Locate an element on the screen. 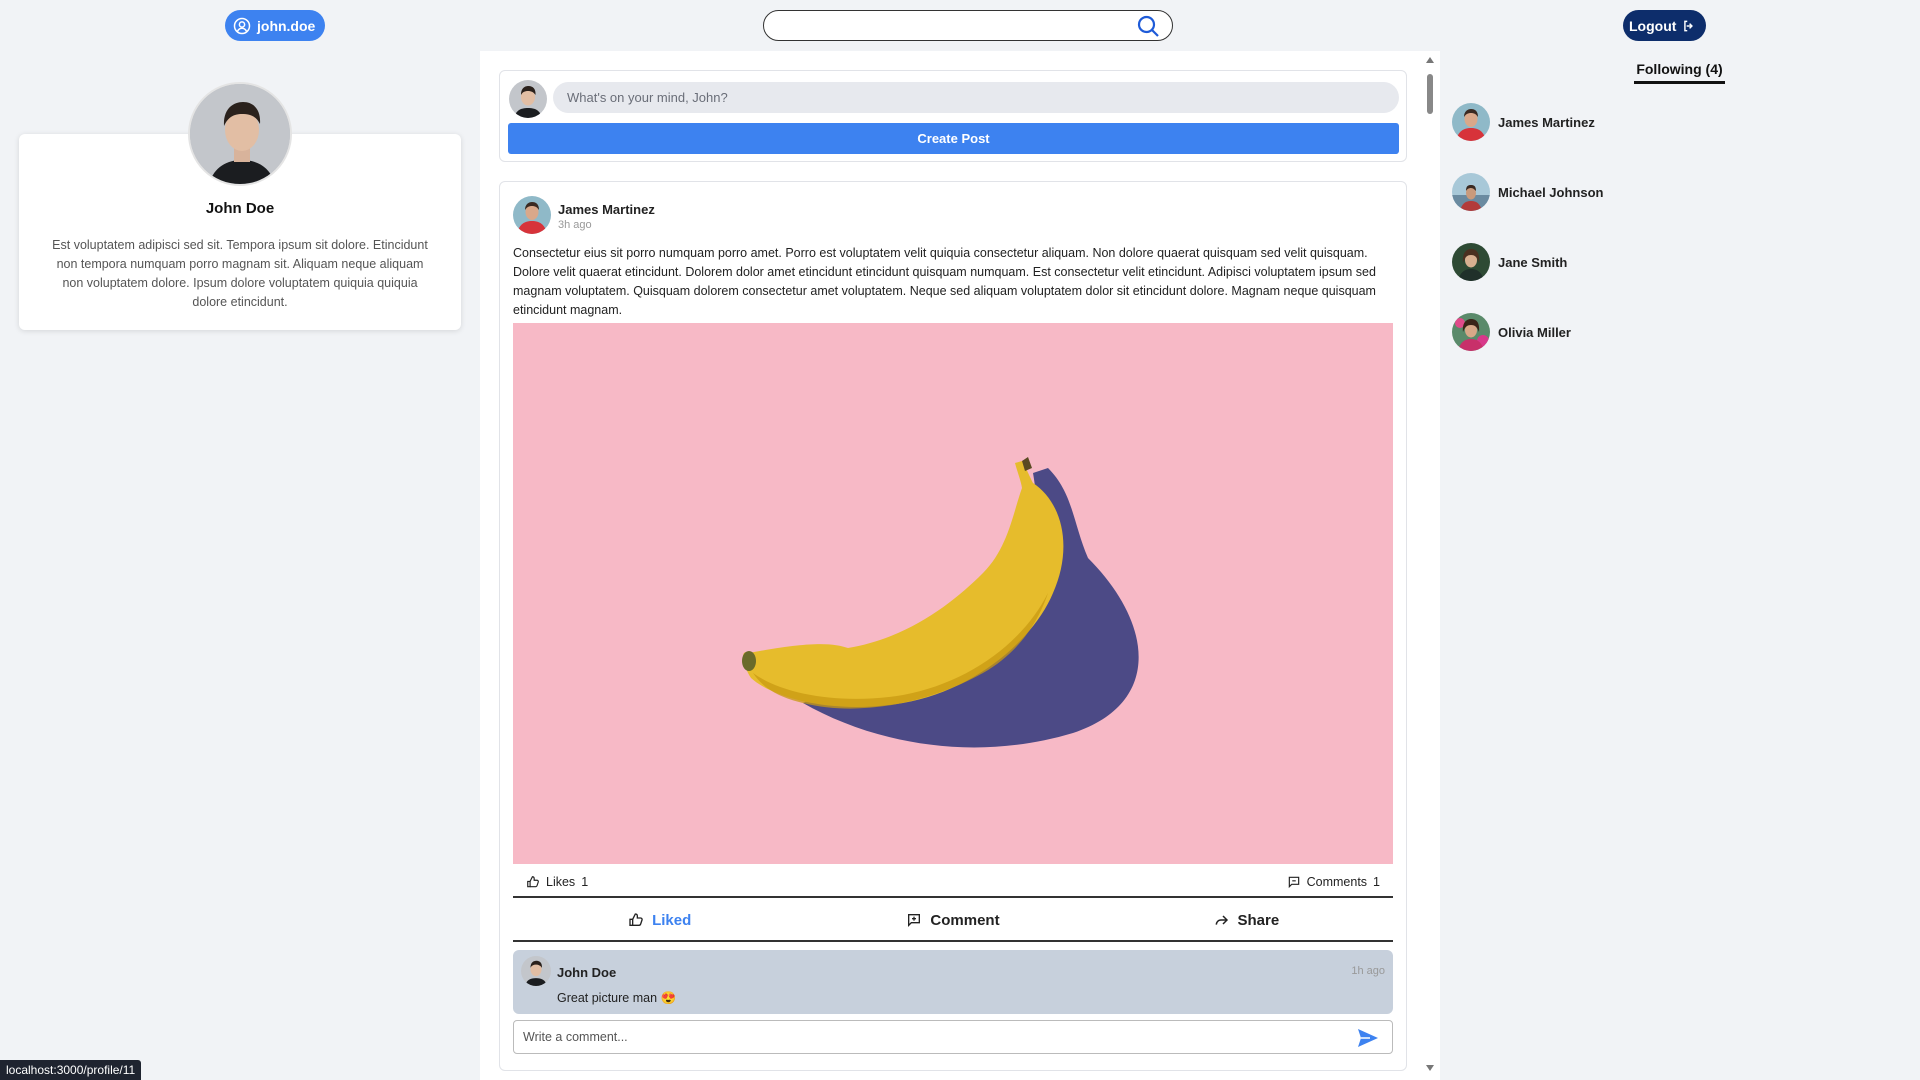 Image resolution: width=1920 pixels, height=1080 pixels. likes-number: 1 is located at coordinates (585, 882).